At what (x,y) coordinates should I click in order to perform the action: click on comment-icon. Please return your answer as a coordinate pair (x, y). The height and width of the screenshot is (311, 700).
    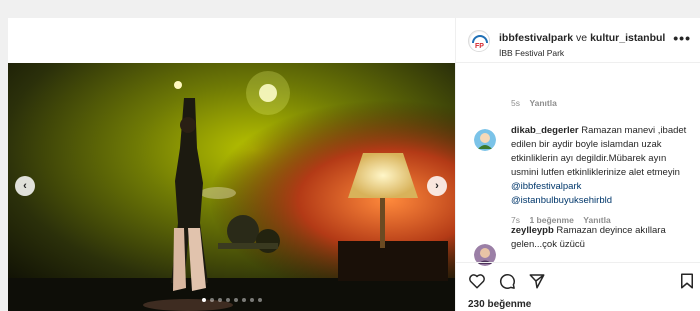
    Looking at the image, I should click on (507, 281).